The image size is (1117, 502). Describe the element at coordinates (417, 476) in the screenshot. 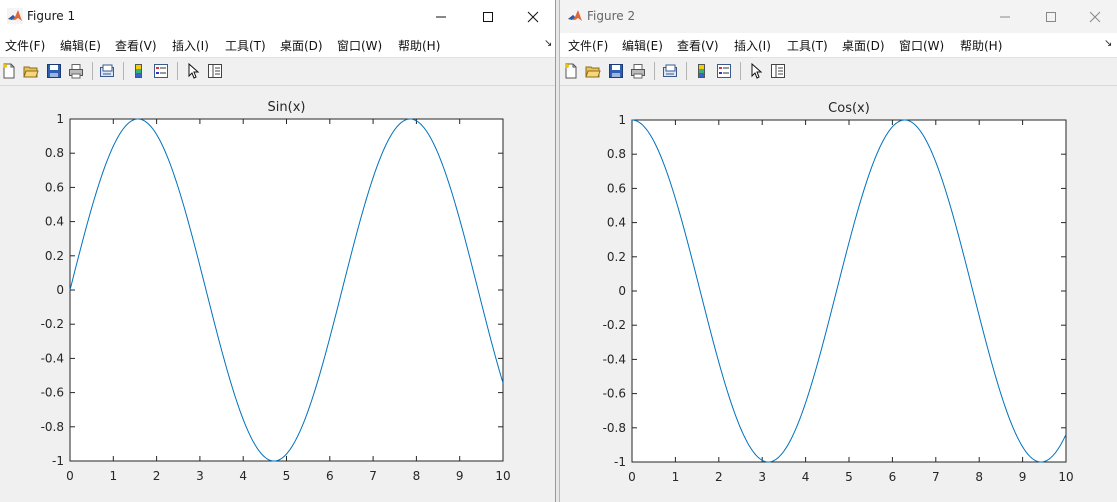

I see `x-tick-label: 8` at that location.